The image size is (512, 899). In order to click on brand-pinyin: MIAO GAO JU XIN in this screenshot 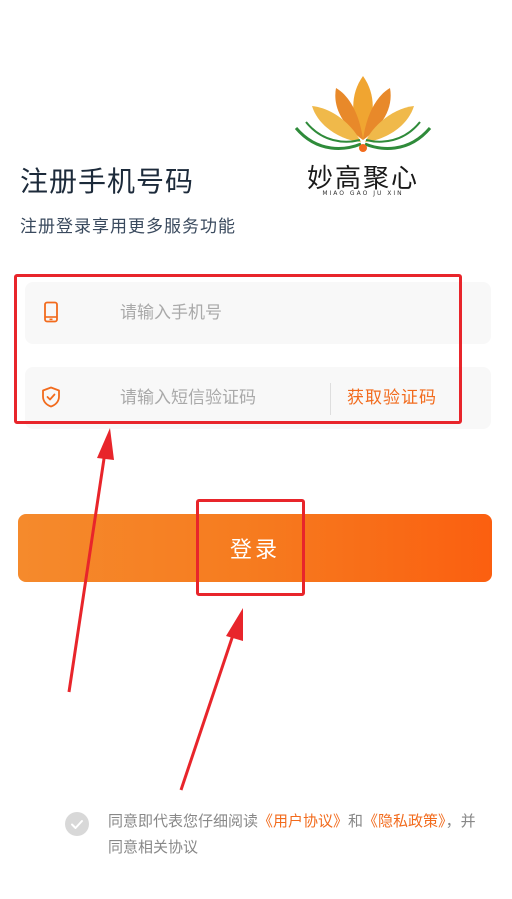, I will do `click(363, 193)`.